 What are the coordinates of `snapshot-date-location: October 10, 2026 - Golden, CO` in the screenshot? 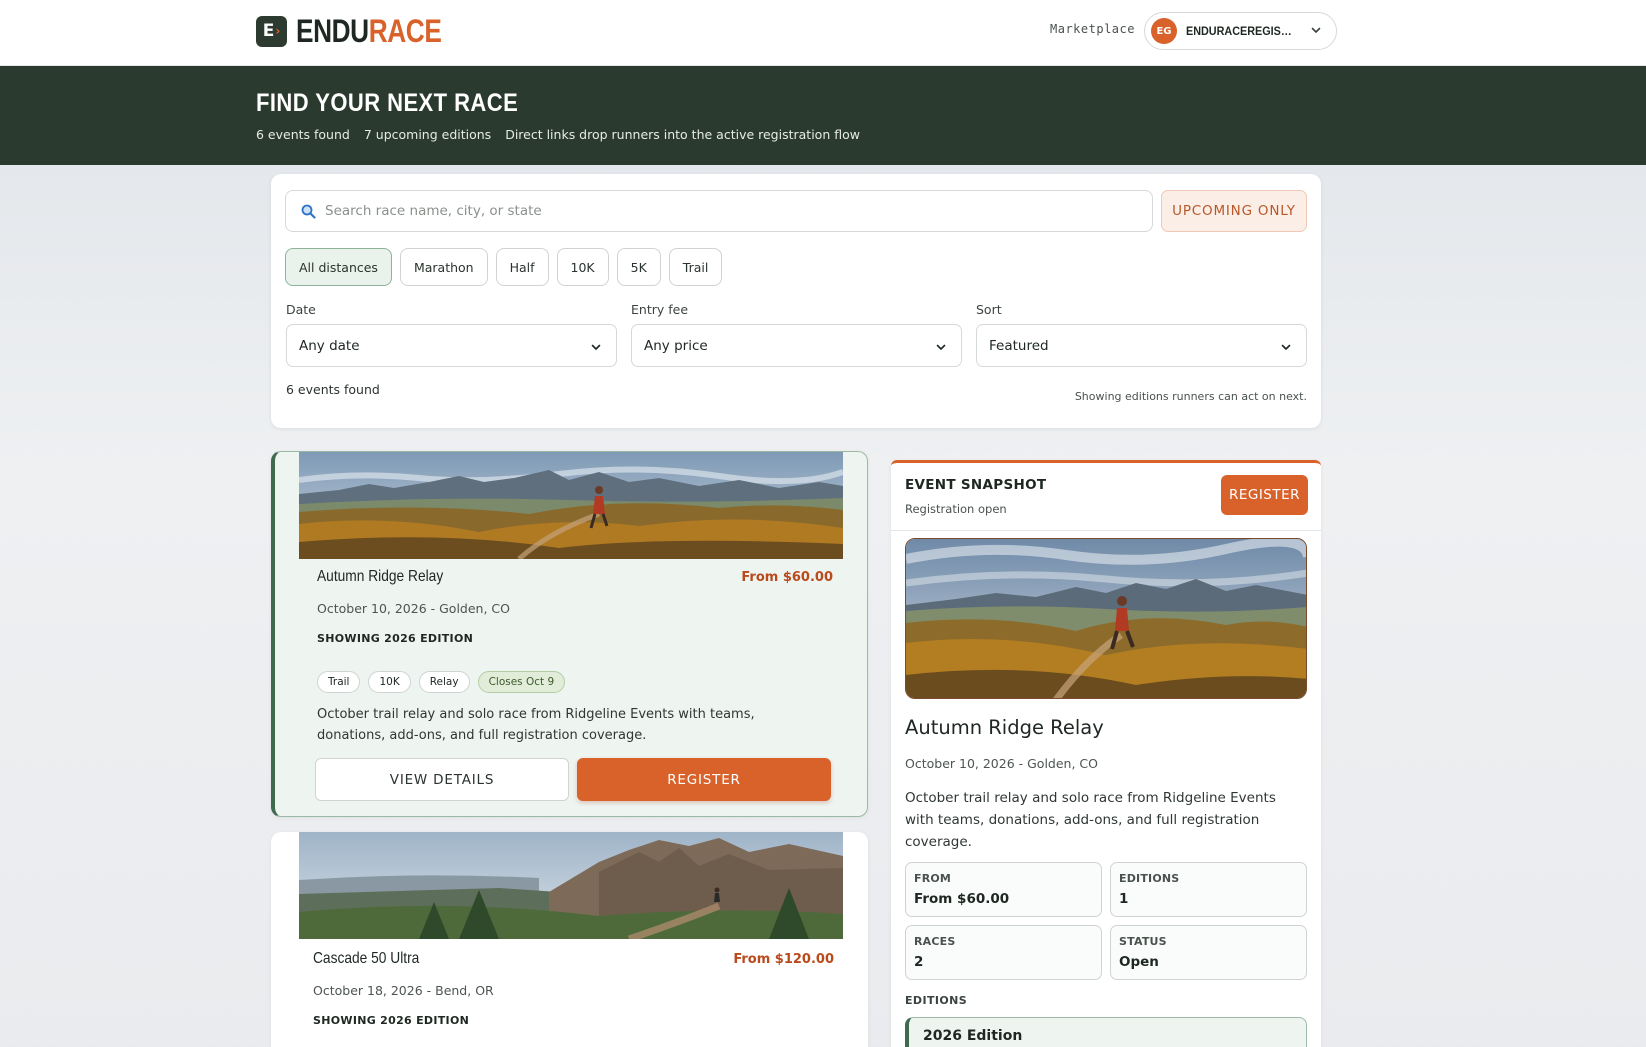 It's located at (1001, 763).